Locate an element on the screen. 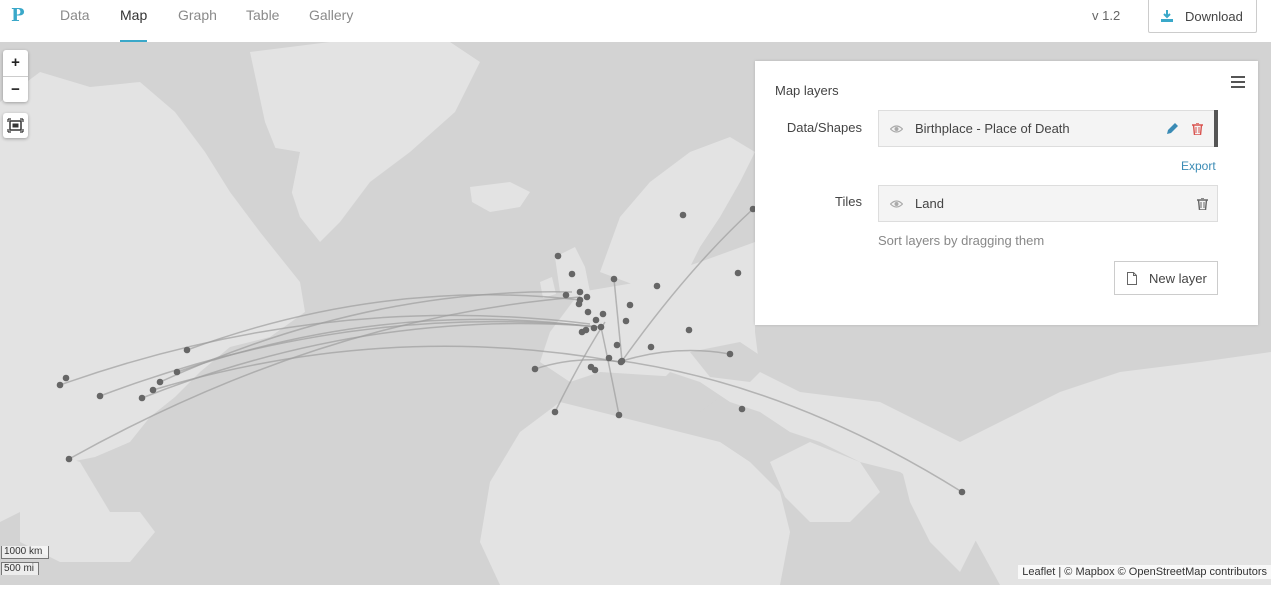 The image size is (1271, 591). data-shapes-label: Data/Shapes is located at coordinates (824, 127).